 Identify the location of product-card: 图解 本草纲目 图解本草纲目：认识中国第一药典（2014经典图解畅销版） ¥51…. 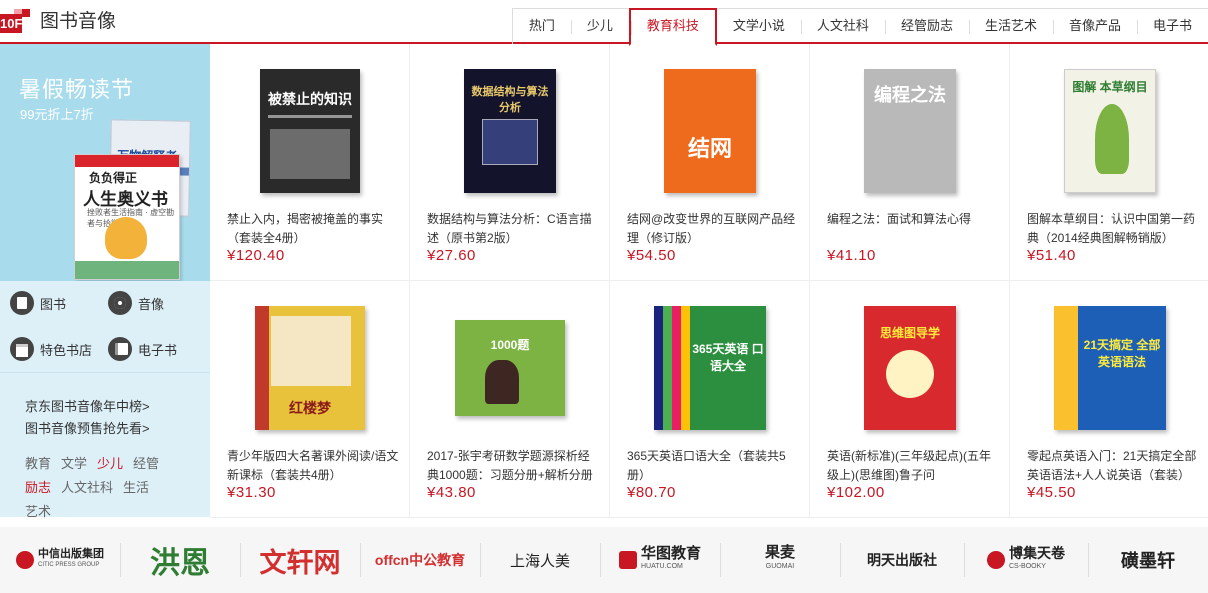
(1109, 162).